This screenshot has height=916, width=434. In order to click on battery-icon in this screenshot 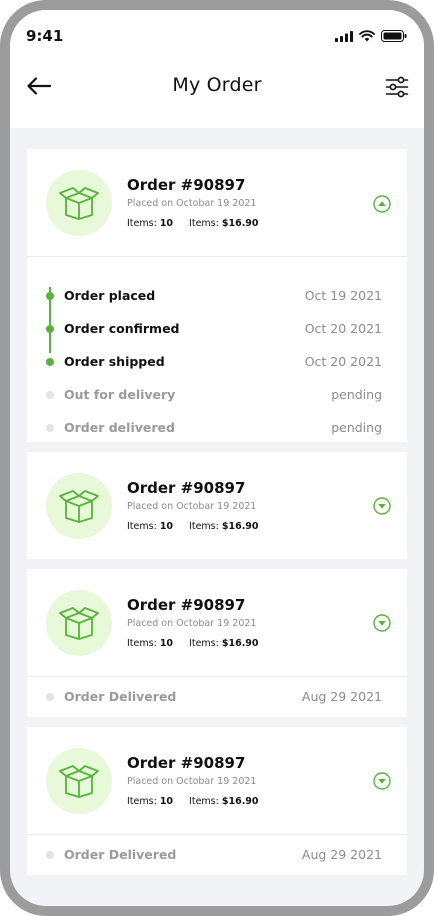, I will do `click(394, 36)`.